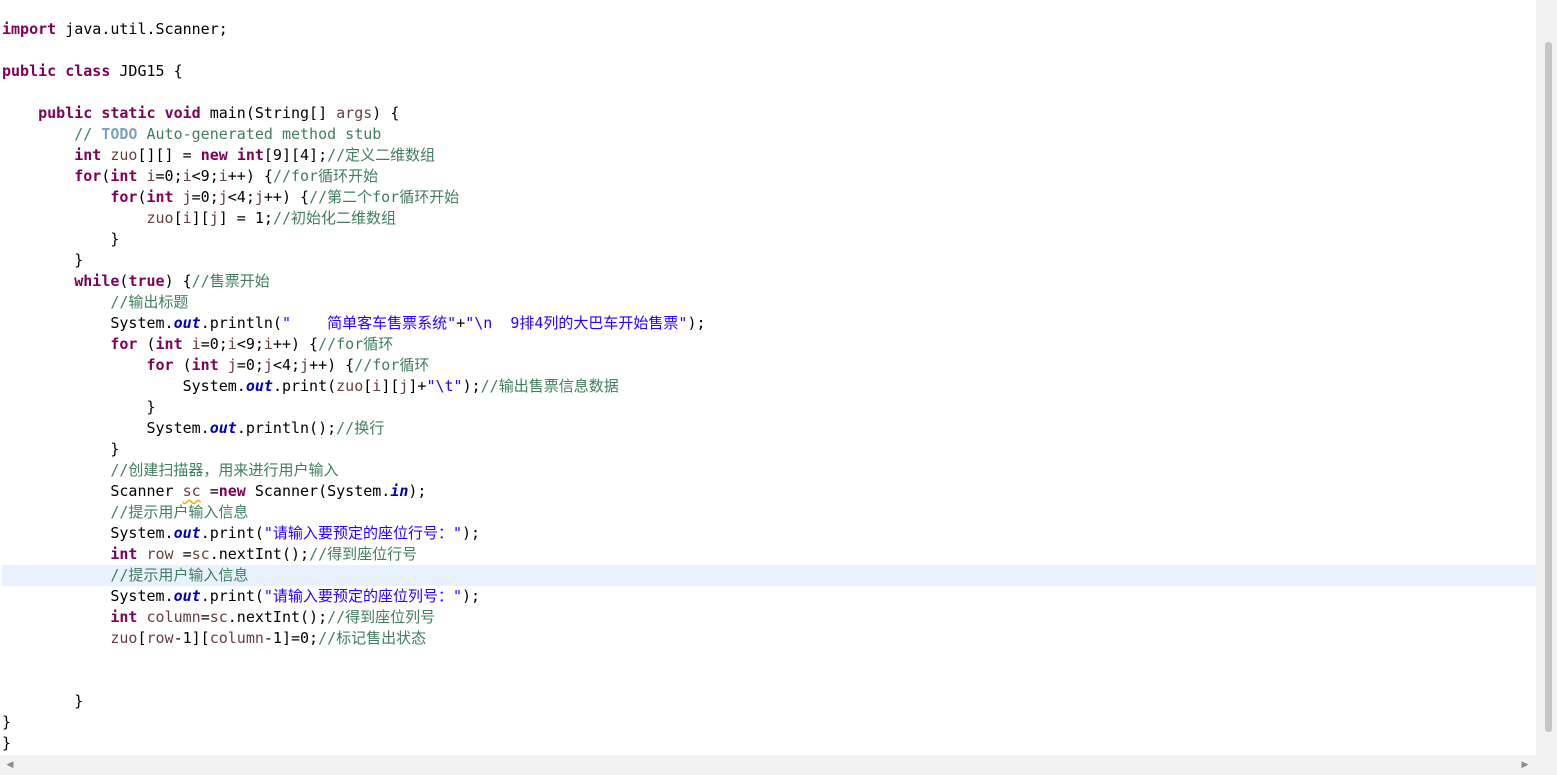 Image resolution: width=1557 pixels, height=775 pixels. I want to click on code-line: zuo[i][j] = 1;//初始化二维数组, so click(769, 218).